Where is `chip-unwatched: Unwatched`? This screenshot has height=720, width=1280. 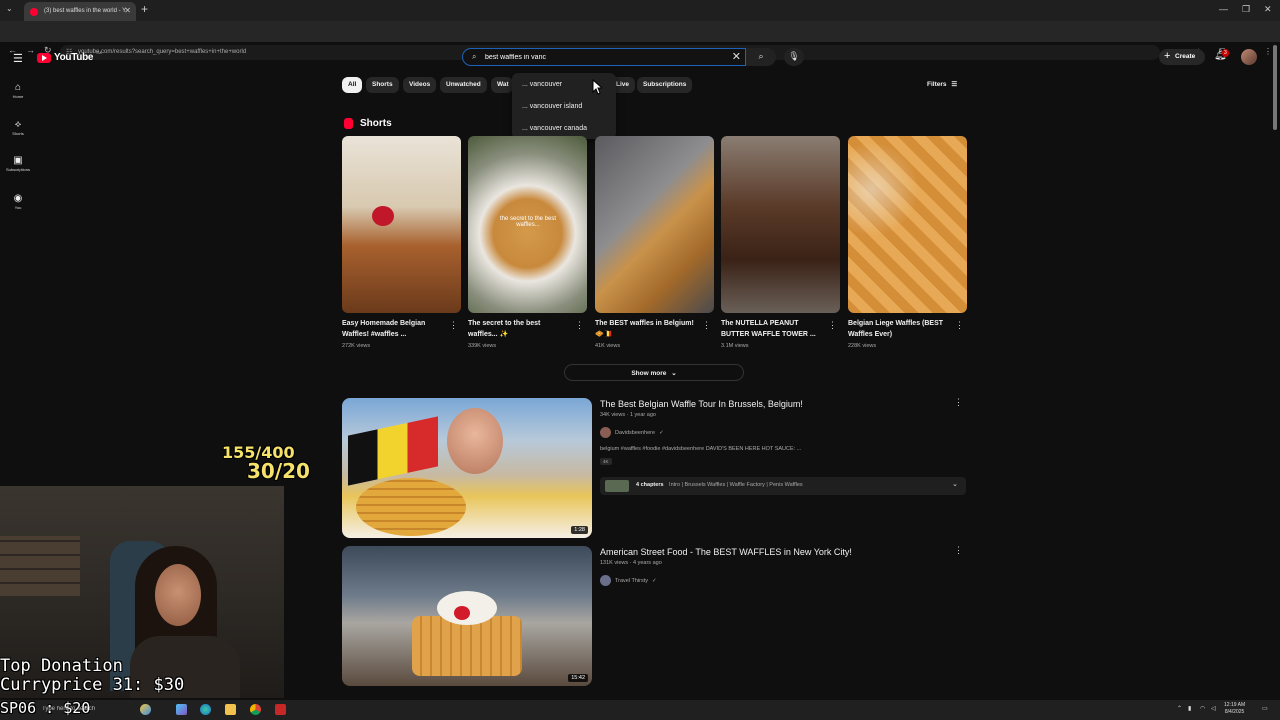
chip-unwatched: Unwatched is located at coordinates (463, 85).